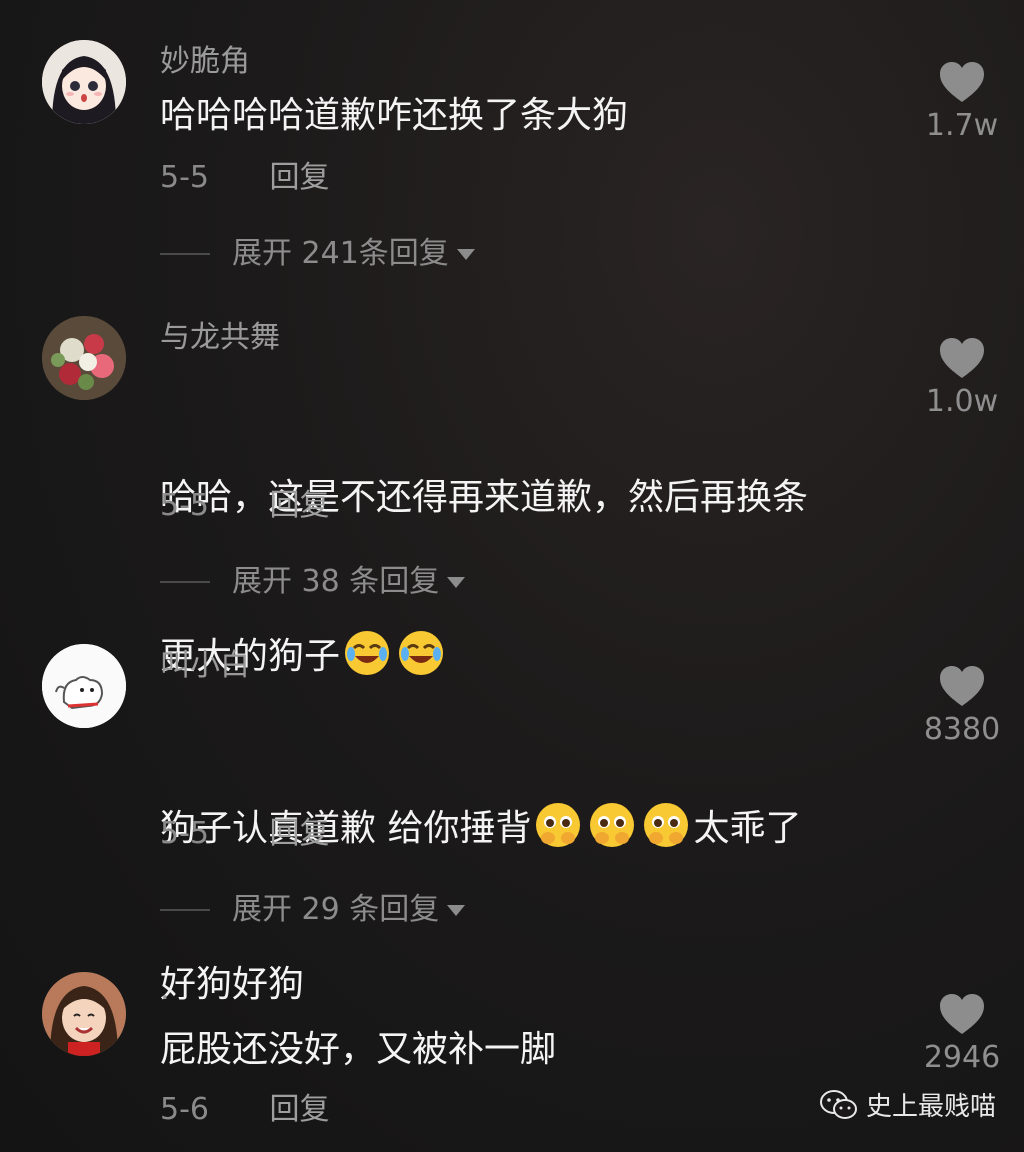 Image resolution: width=1024 pixels, height=1152 pixels. What do you see at coordinates (525, 655) in the screenshot?
I see `comment-text-line: 更大的狗子` at bounding box center [525, 655].